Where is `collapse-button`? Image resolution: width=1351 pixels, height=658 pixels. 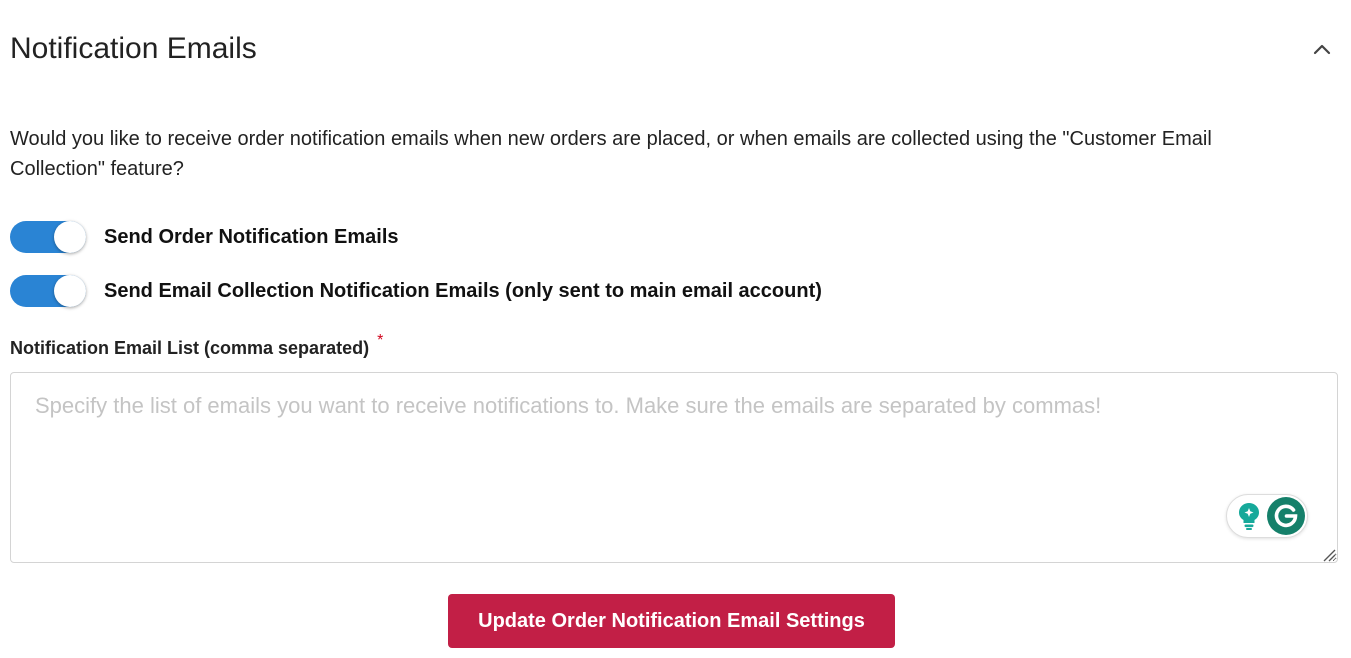 collapse-button is located at coordinates (1322, 49).